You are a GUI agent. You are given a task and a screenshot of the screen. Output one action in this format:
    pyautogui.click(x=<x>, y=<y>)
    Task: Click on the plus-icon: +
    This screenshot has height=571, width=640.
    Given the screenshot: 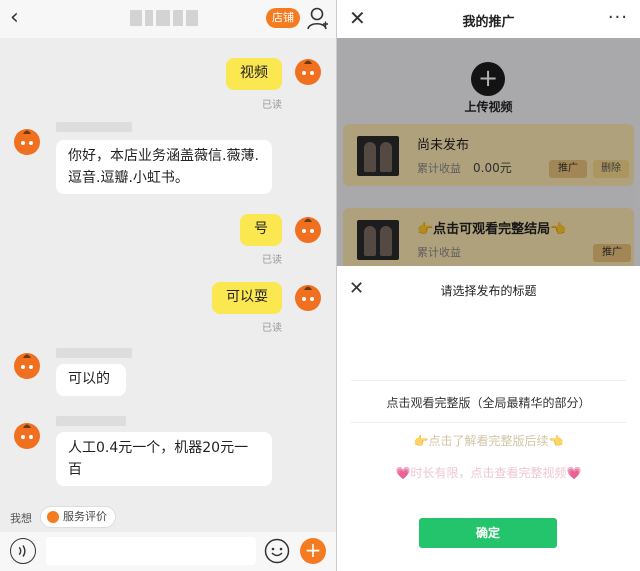 What is the action you would take?
    pyautogui.click(x=313, y=551)
    